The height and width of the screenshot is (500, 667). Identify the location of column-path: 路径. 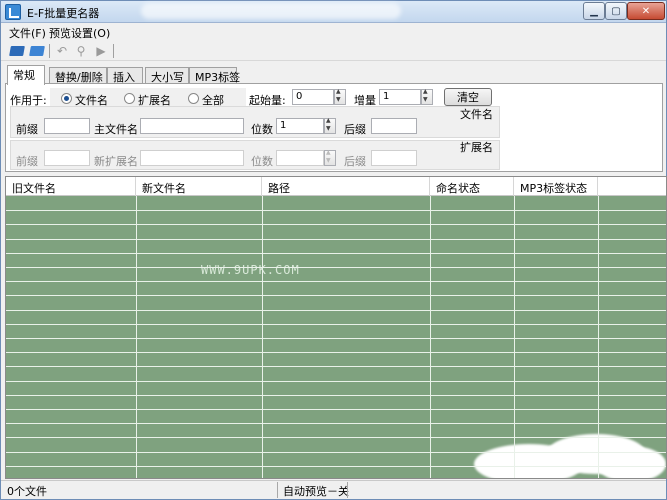
(346, 186).